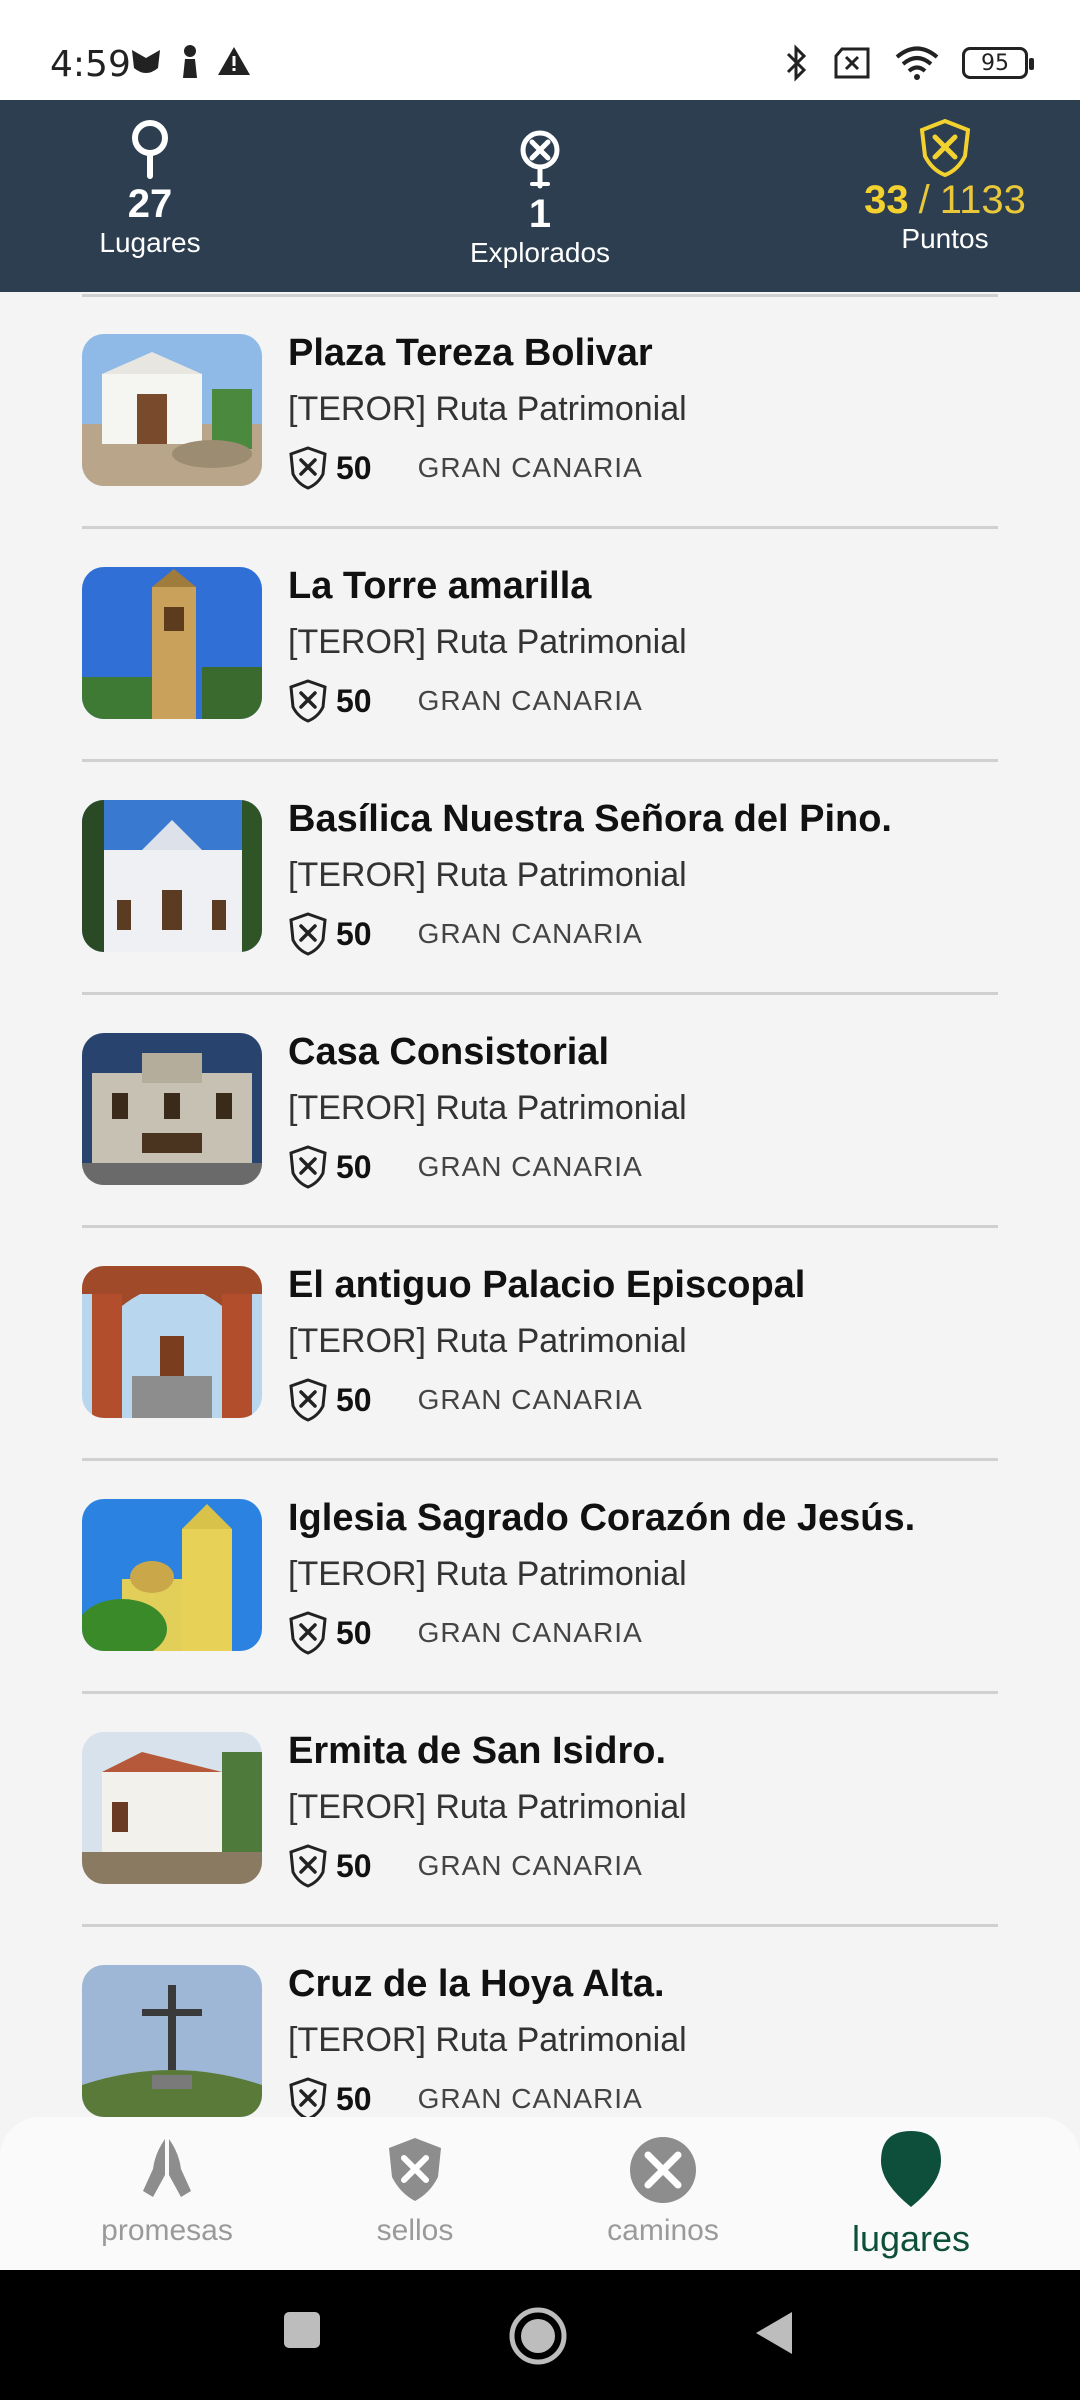  Describe the element at coordinates (917, 63) in the screenshot. I see `wifi-icon` at that location.